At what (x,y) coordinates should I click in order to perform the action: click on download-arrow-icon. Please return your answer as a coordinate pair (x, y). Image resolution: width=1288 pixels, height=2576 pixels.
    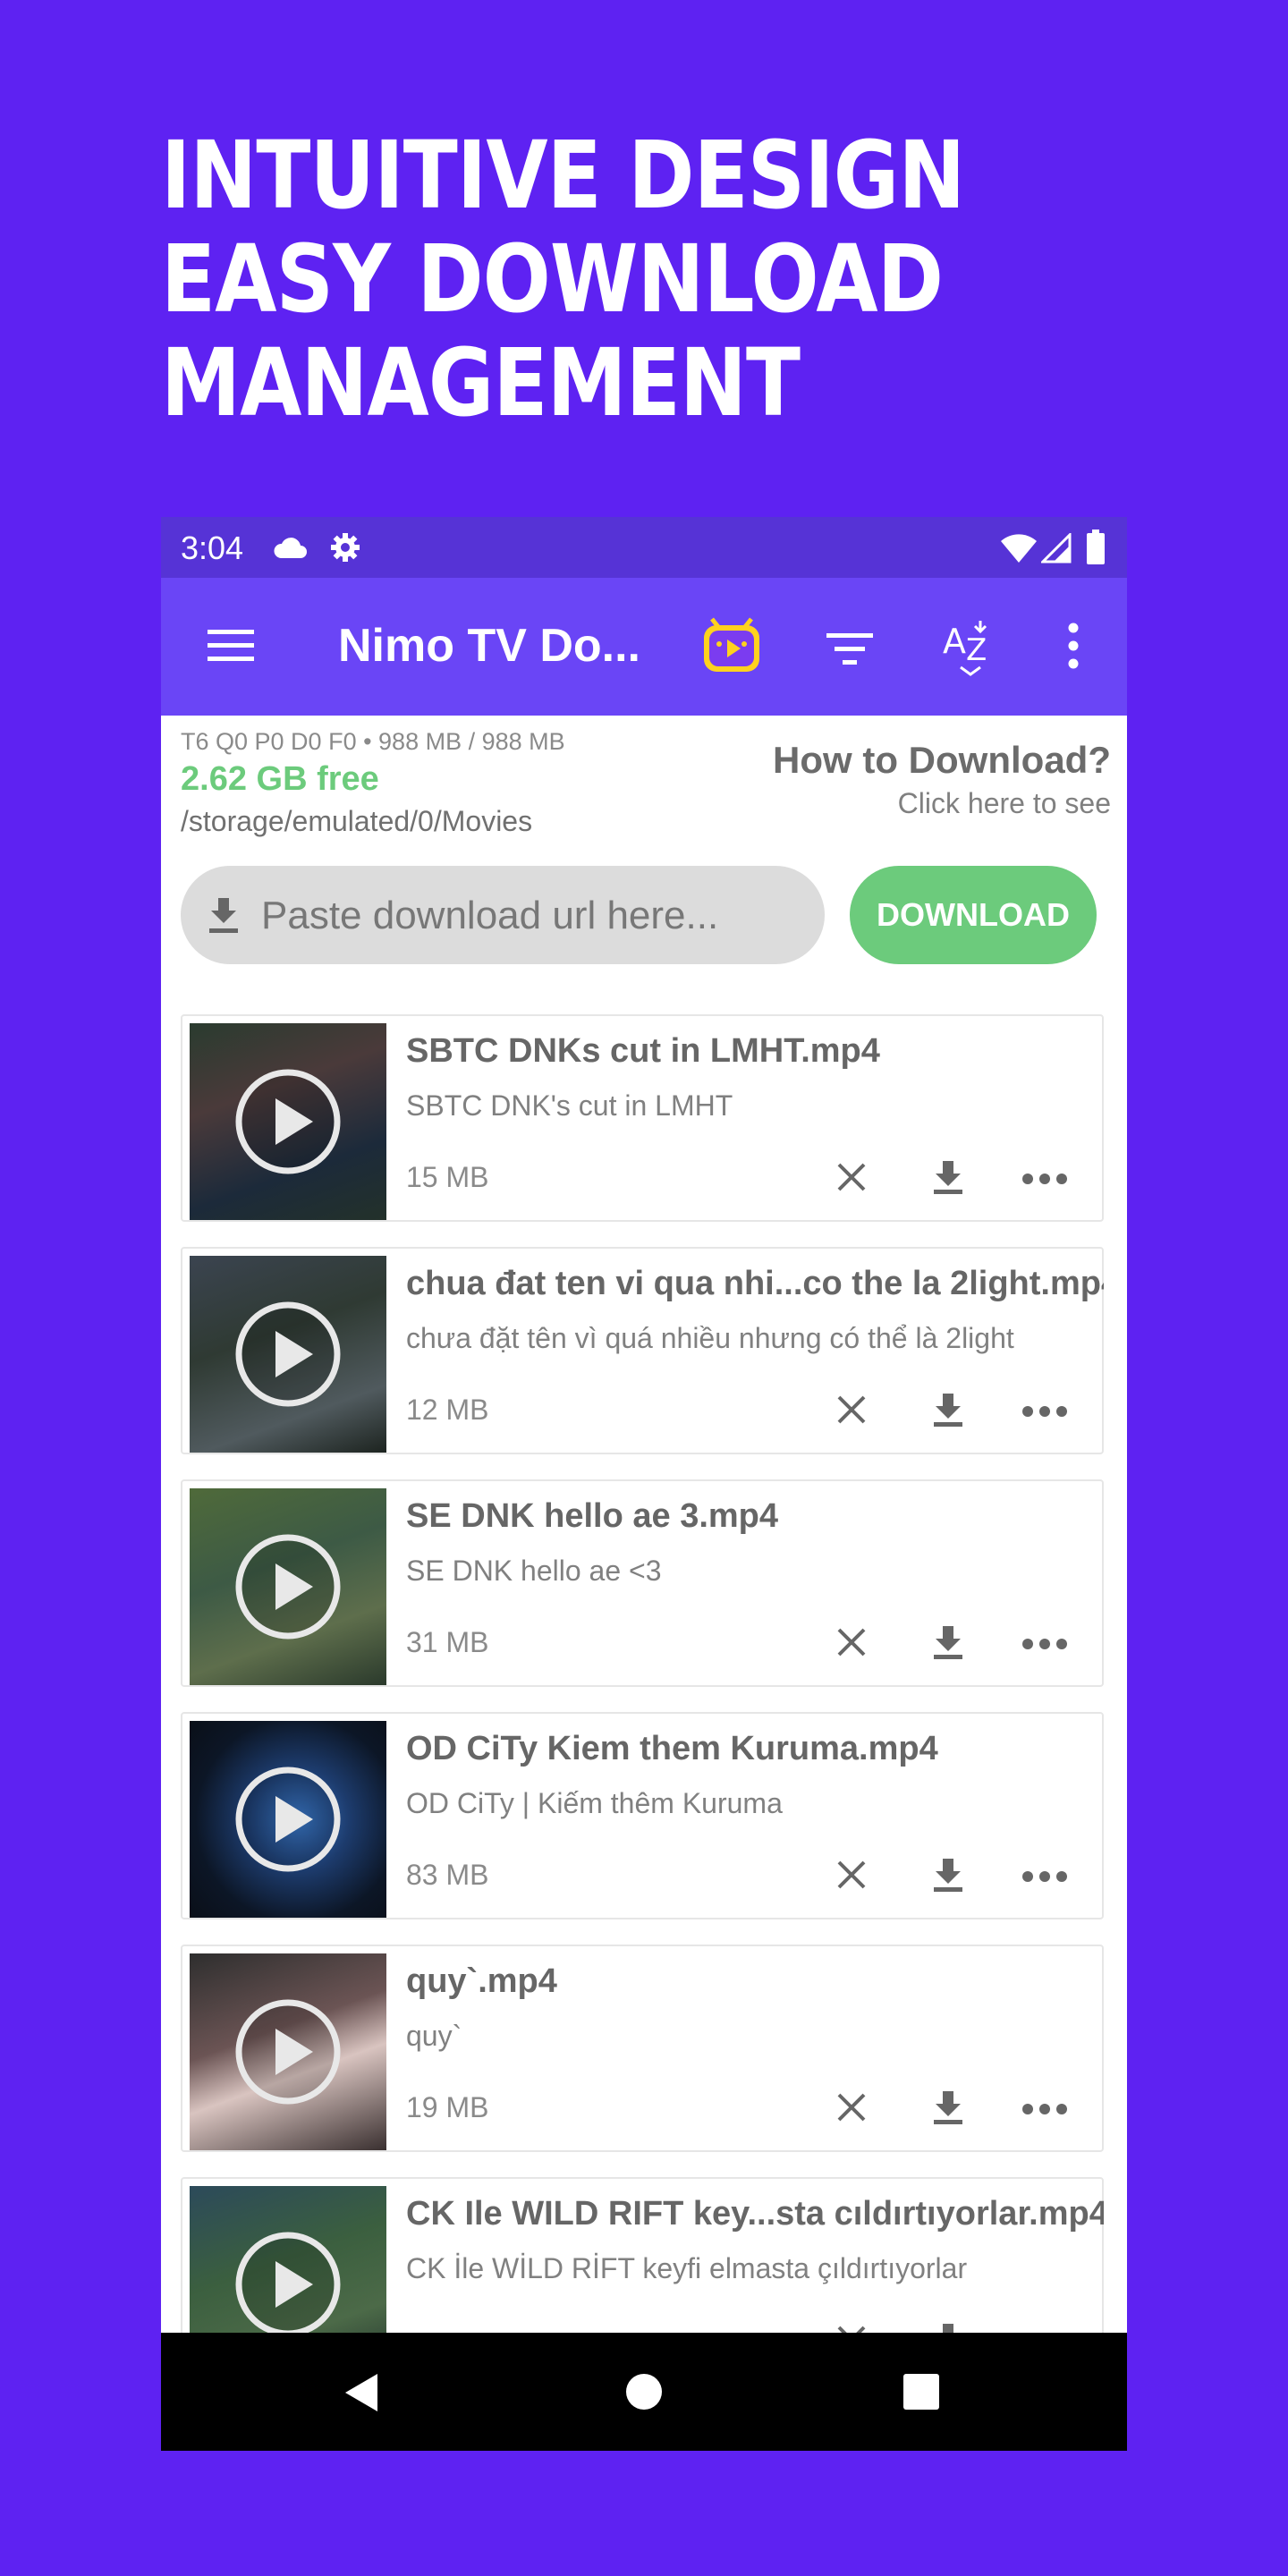
    Looking at the image, I should click on (223, 915).